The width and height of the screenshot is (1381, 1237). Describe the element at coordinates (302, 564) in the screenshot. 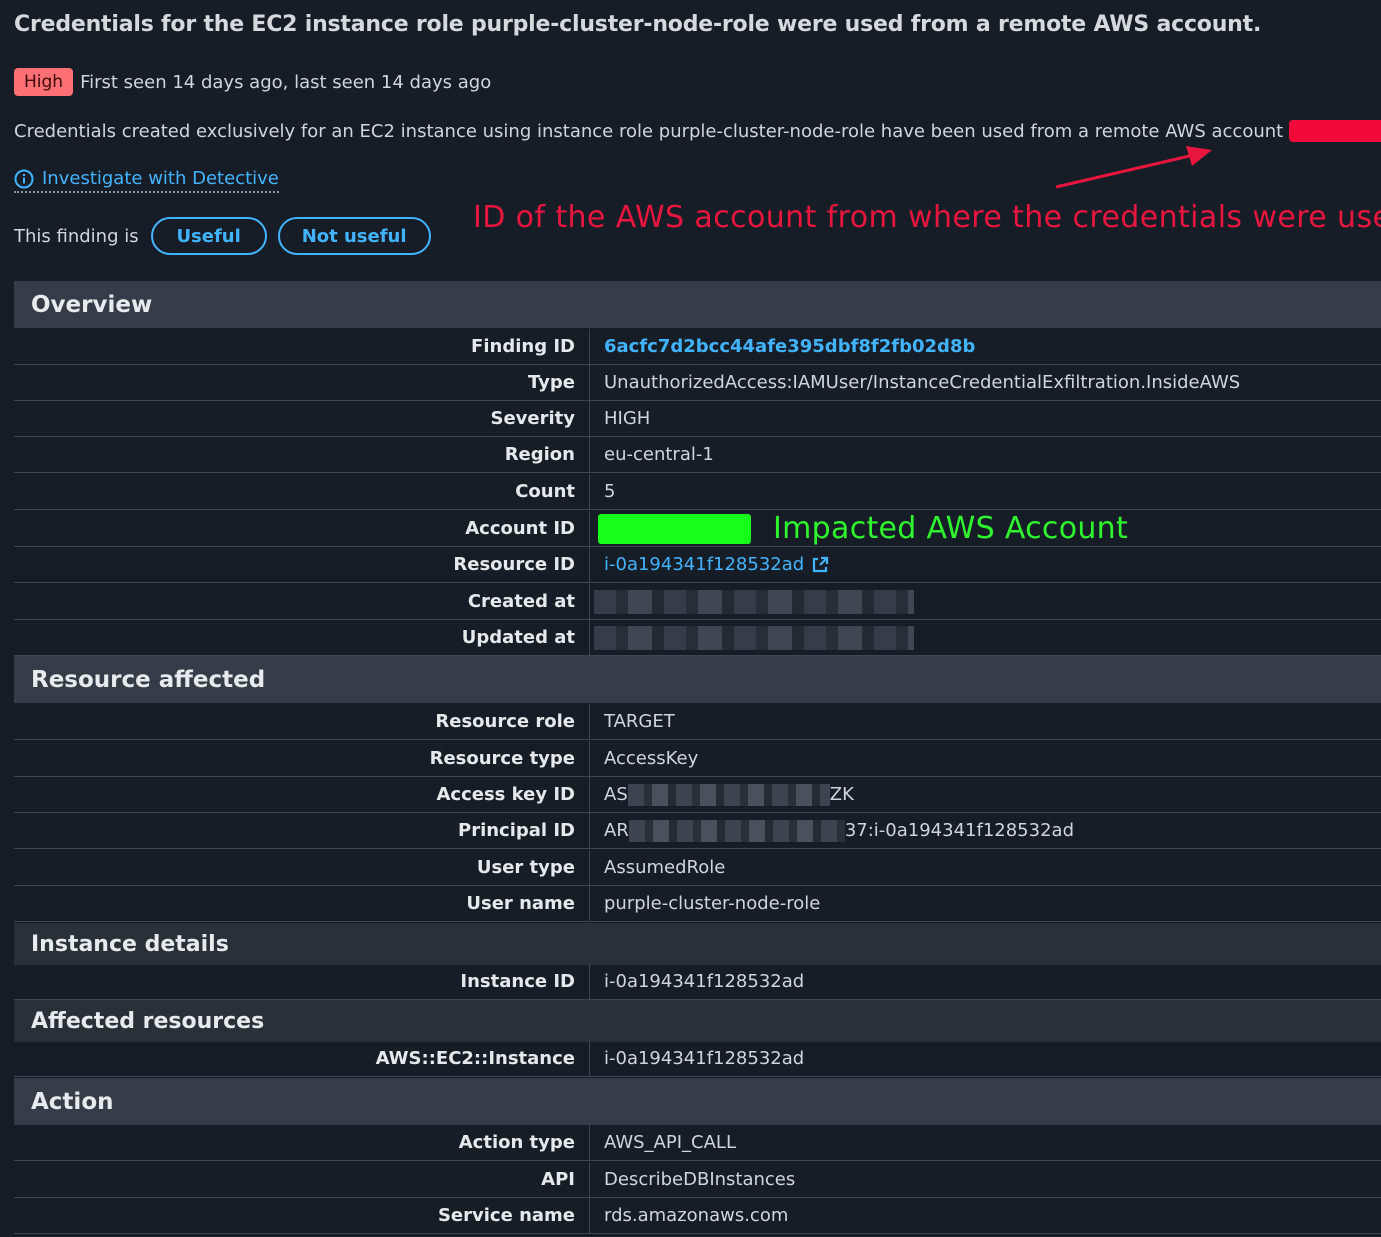

I see `row-key: Resource ID` at that location.